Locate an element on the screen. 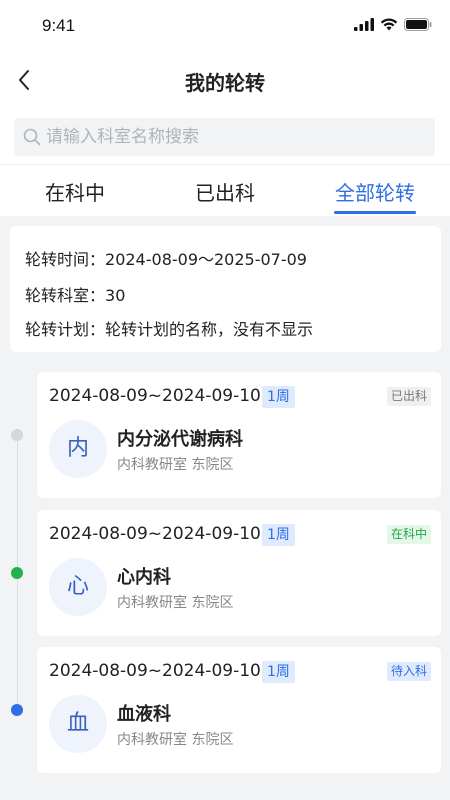 The height and width of the screenshot is (800, 450). page-title: 我的轮转 is located at coordinates (225, 83).